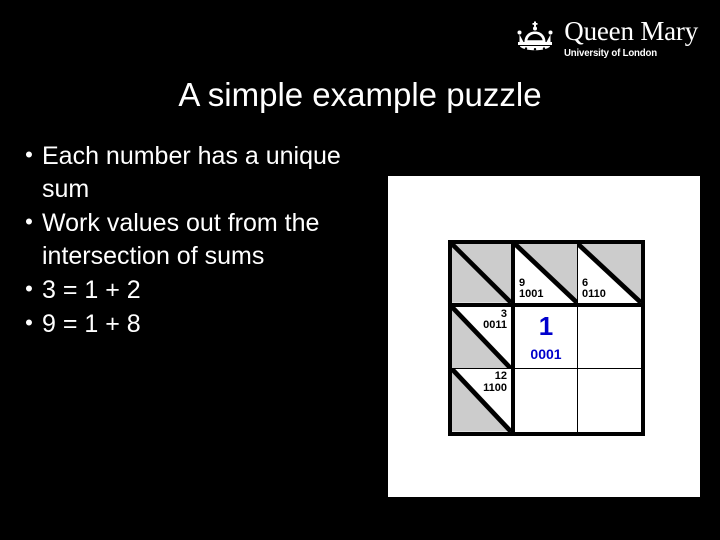 The width and height of the screenshot is (720, 540). I want to click on list-item: • 9 = 1 + 8, so click(196, 324).